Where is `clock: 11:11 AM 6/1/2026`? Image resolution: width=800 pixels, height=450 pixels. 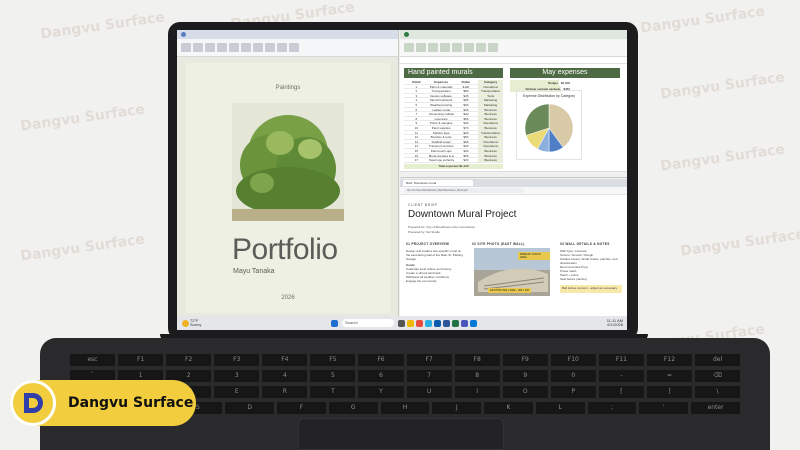 clock: 11:11 AM 6/1/2026 is located at coordinates (615, 323).